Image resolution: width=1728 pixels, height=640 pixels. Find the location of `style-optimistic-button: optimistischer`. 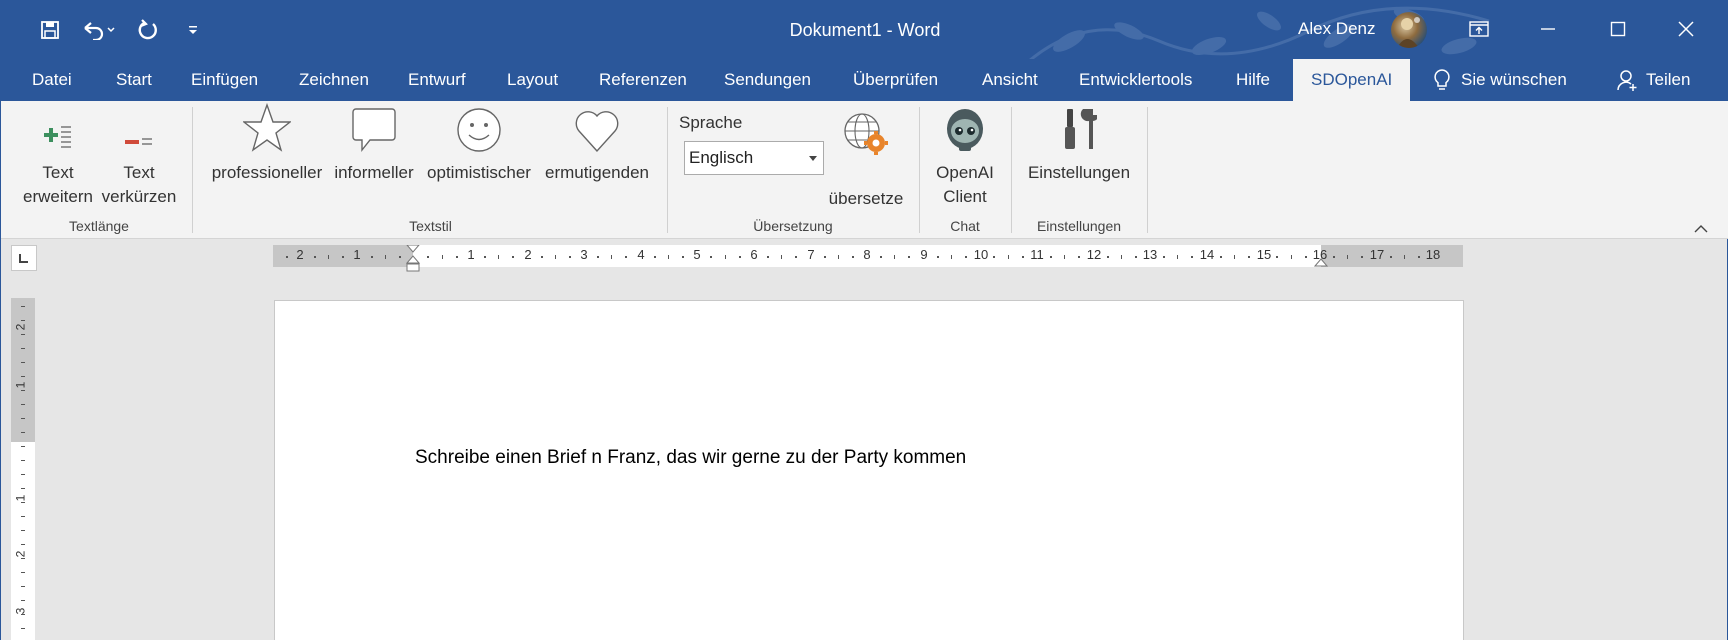

style-optimistic-button: optimistischer is located at coordinates (479, 143).